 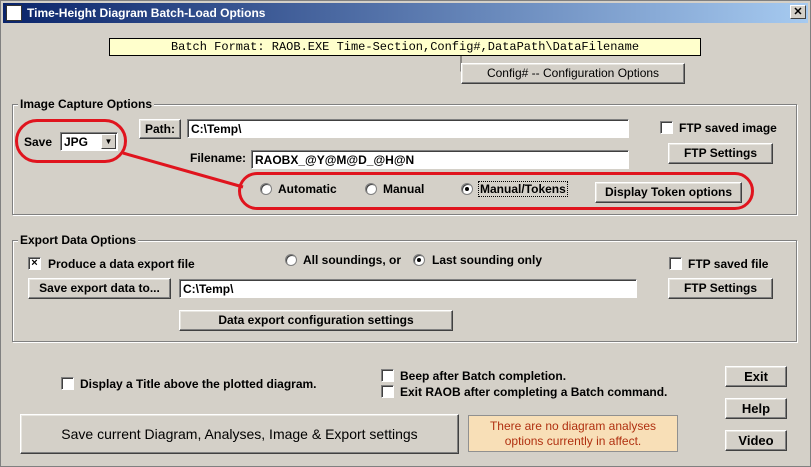 I want to click on filename-input: RAOBX_@Y@M@D_@H@N, so click(x=440, y=159).